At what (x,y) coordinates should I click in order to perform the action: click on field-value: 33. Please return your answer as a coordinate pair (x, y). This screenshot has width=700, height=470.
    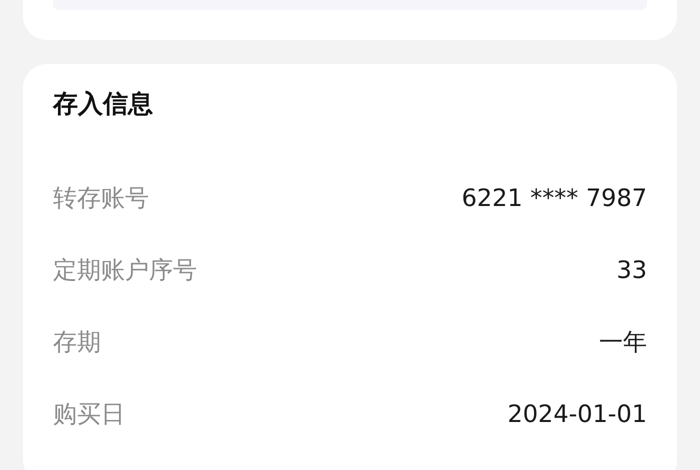
    Looking at the image, I should click on (631, 270).